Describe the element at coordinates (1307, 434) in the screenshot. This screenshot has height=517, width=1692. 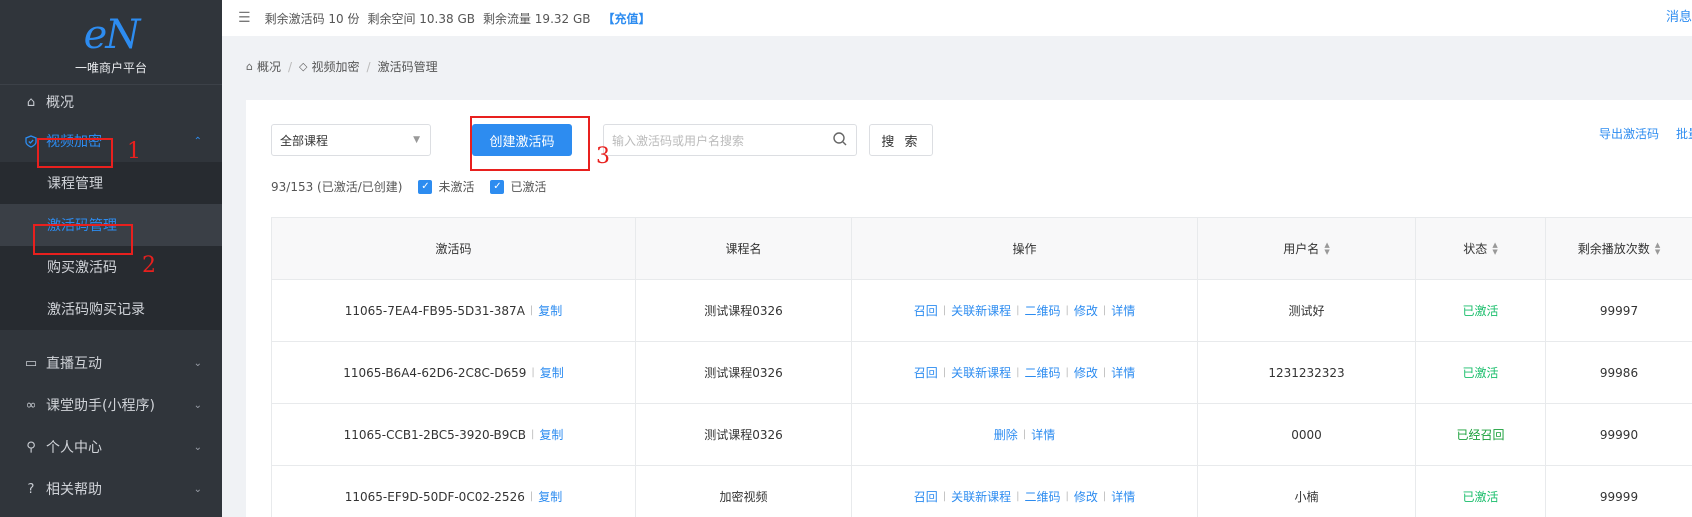
I see `username-cell: 0000` at that location.